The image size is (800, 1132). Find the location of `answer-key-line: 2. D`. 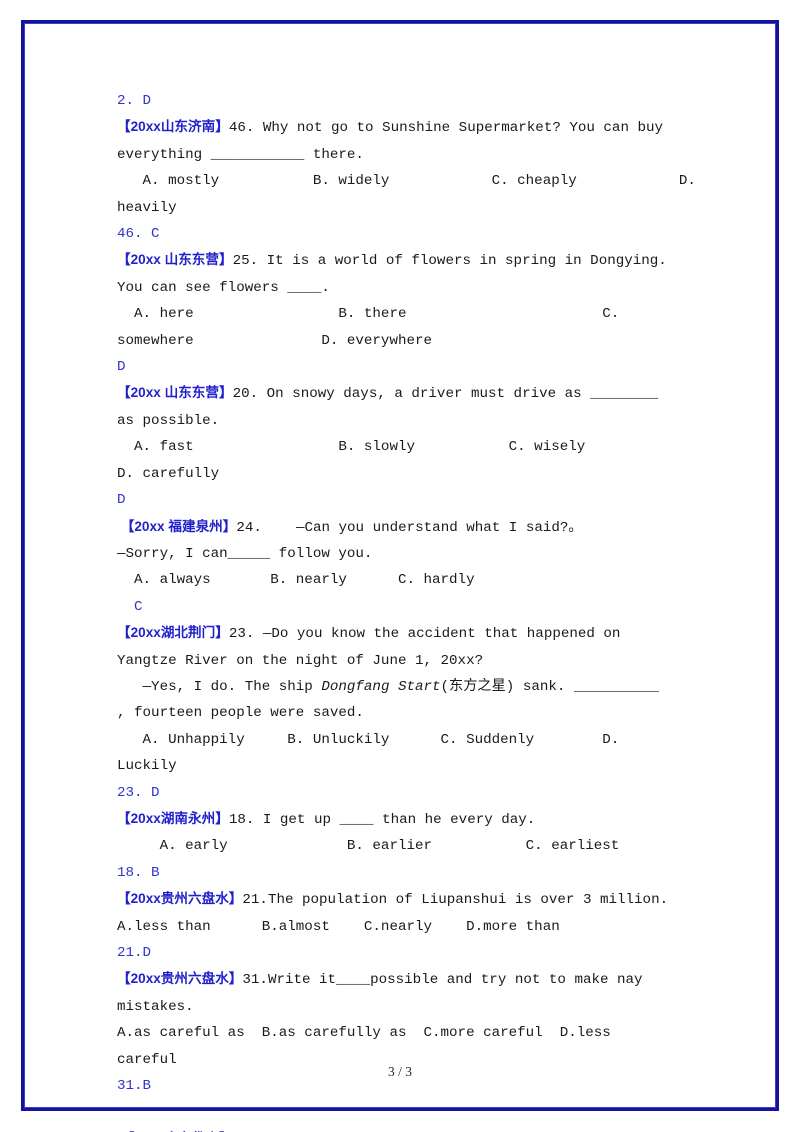

answer-key-line: 2. D is located at coordinates (391, 101).